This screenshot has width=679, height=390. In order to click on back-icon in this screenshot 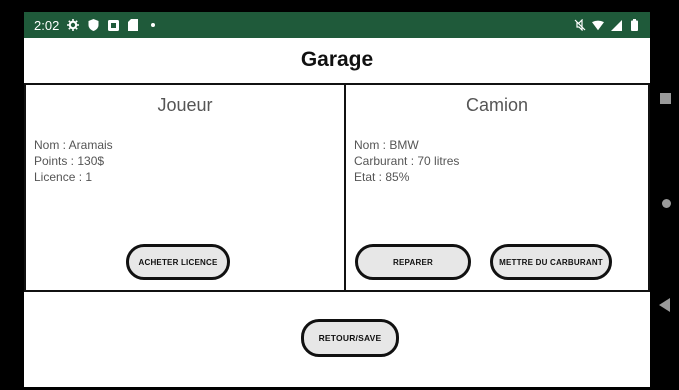, I will do `click(664, 305)`.